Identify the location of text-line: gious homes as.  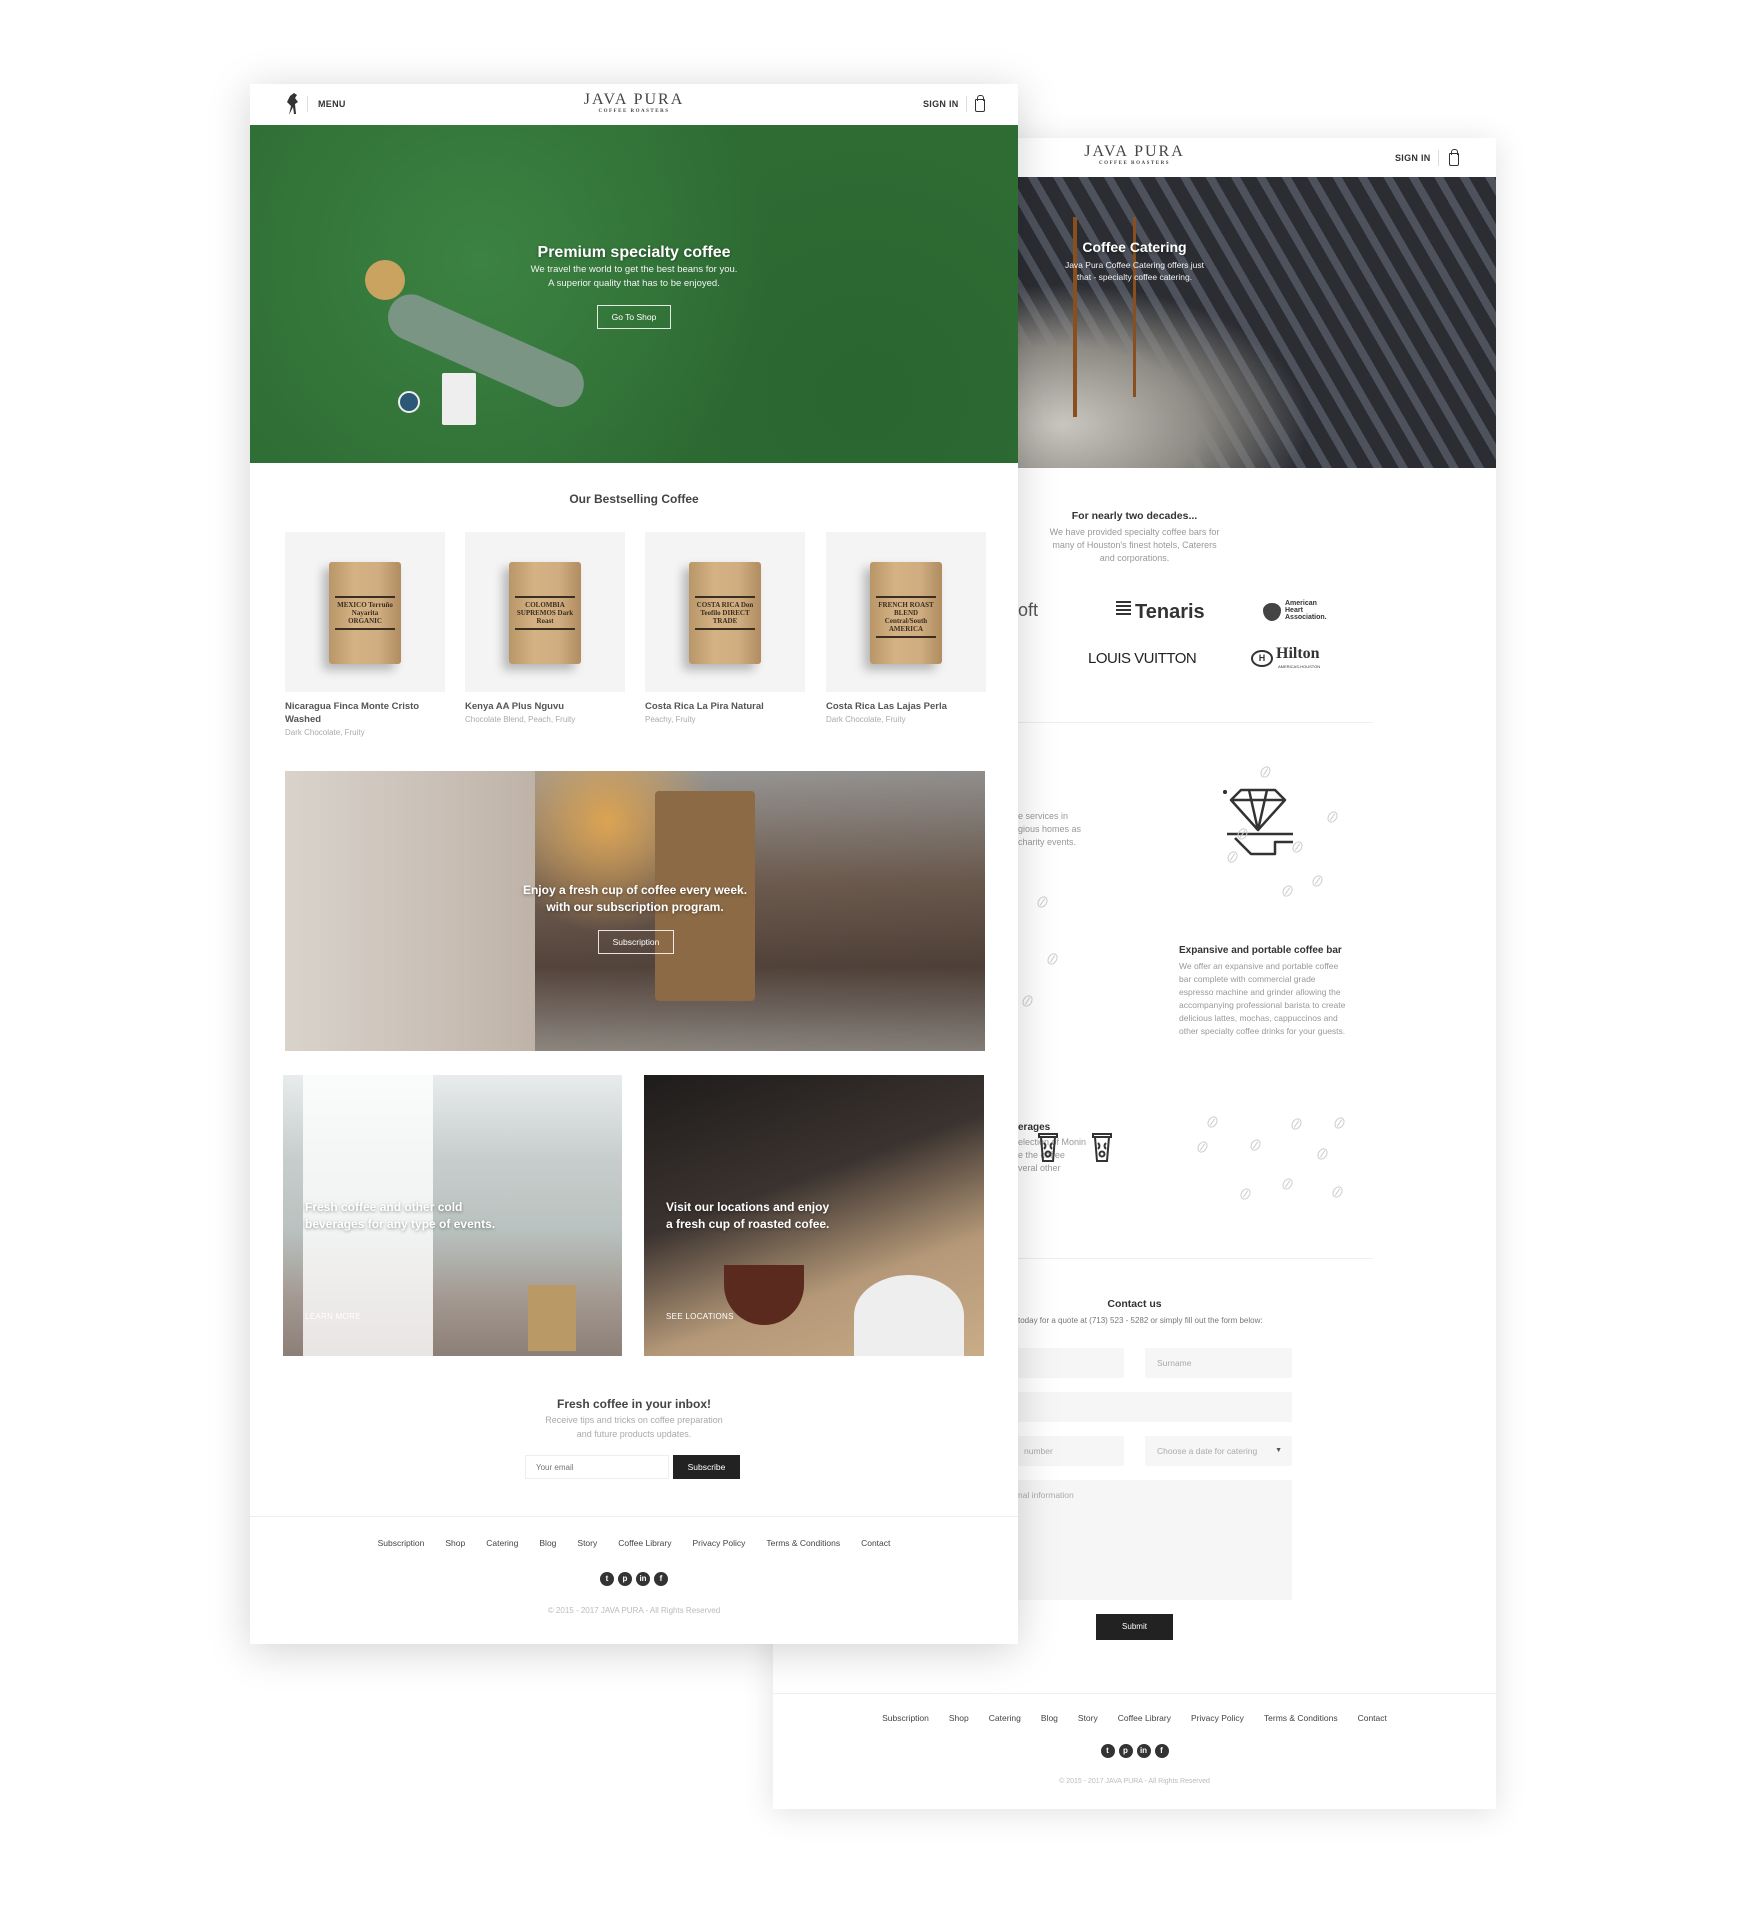
(1050, 829).